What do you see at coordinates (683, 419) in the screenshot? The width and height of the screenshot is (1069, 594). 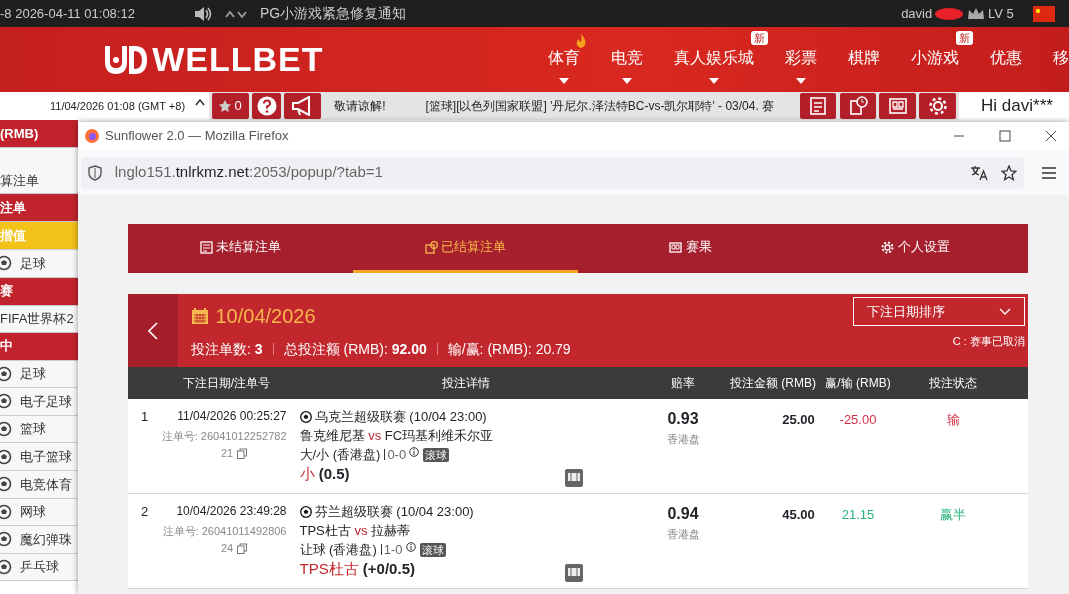 I see `odds-value: 0.93` at bounding box center [683, 419].